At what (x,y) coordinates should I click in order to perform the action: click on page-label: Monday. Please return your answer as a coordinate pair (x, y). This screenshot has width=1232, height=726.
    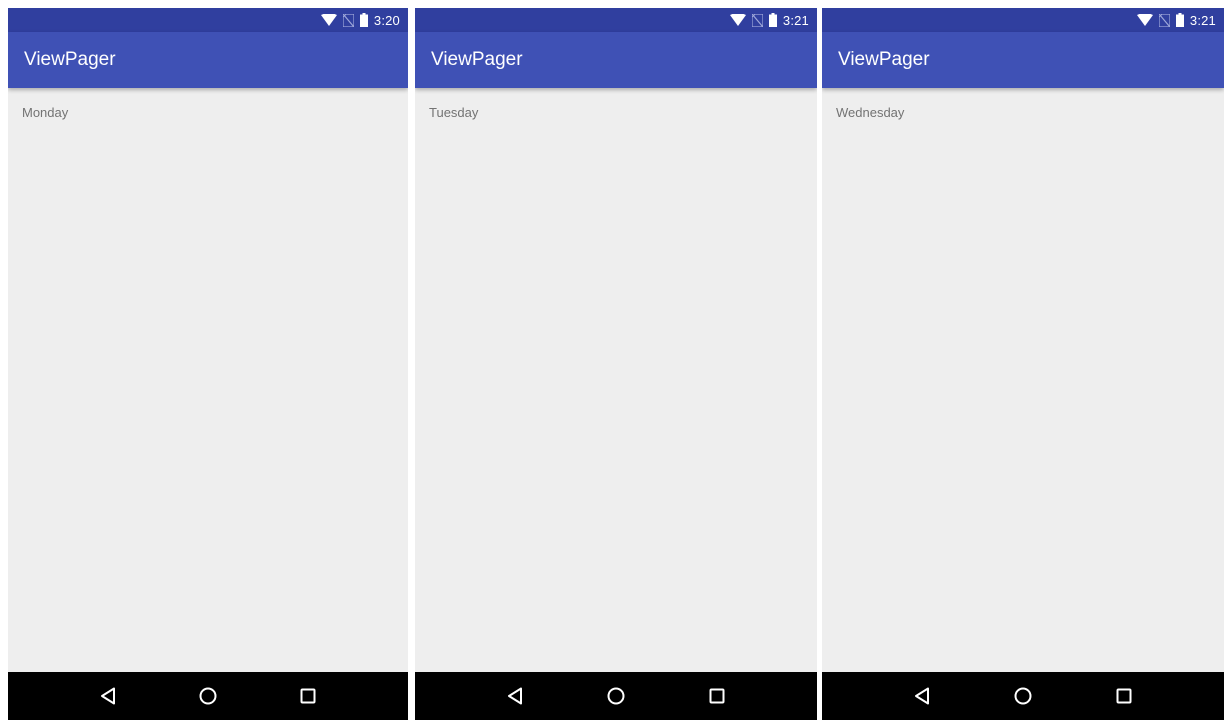
    Looking at the image, I should click on (45, 112).